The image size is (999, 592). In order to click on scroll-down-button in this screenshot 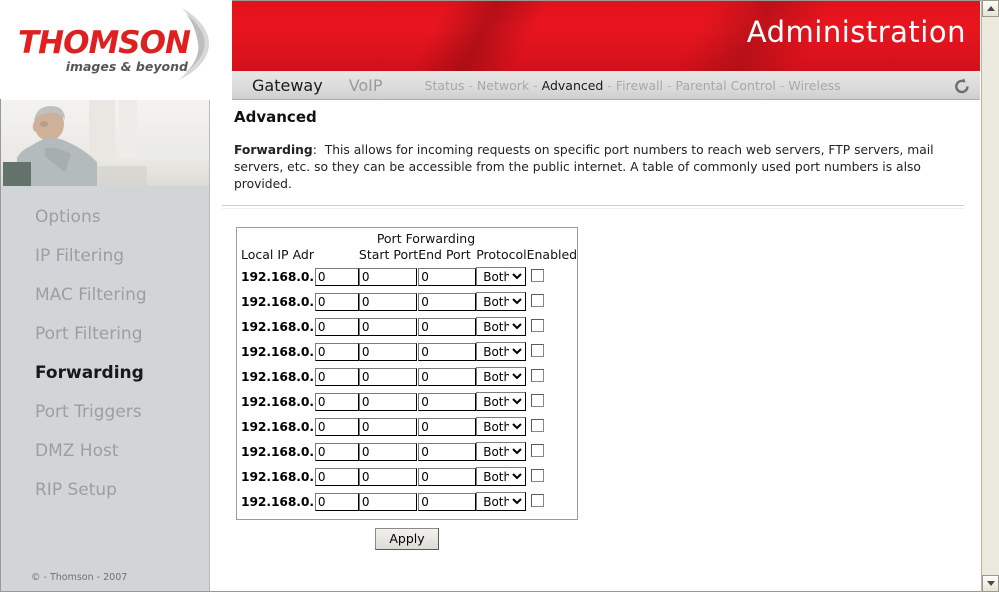, I will do `click(990, 583)`.